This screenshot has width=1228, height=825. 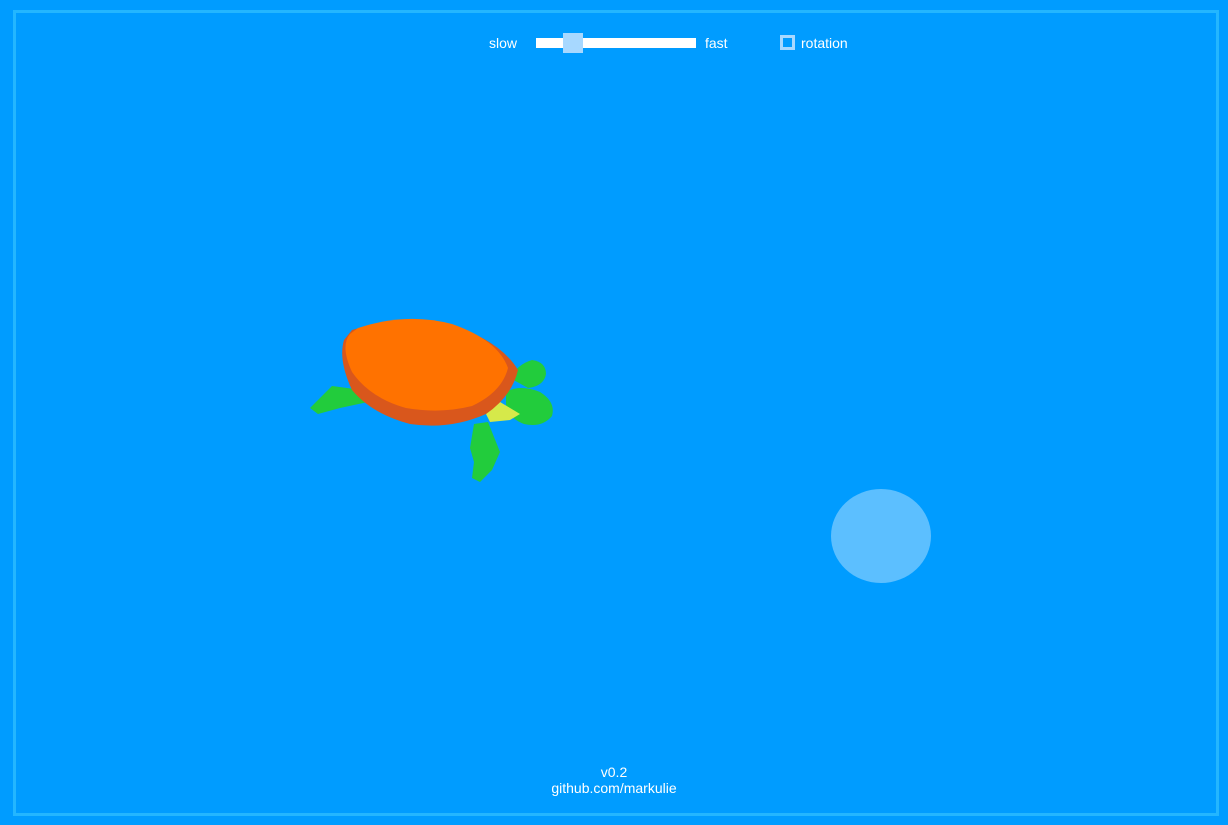 I want to click on speed-slider, so click(x=616, y=43).